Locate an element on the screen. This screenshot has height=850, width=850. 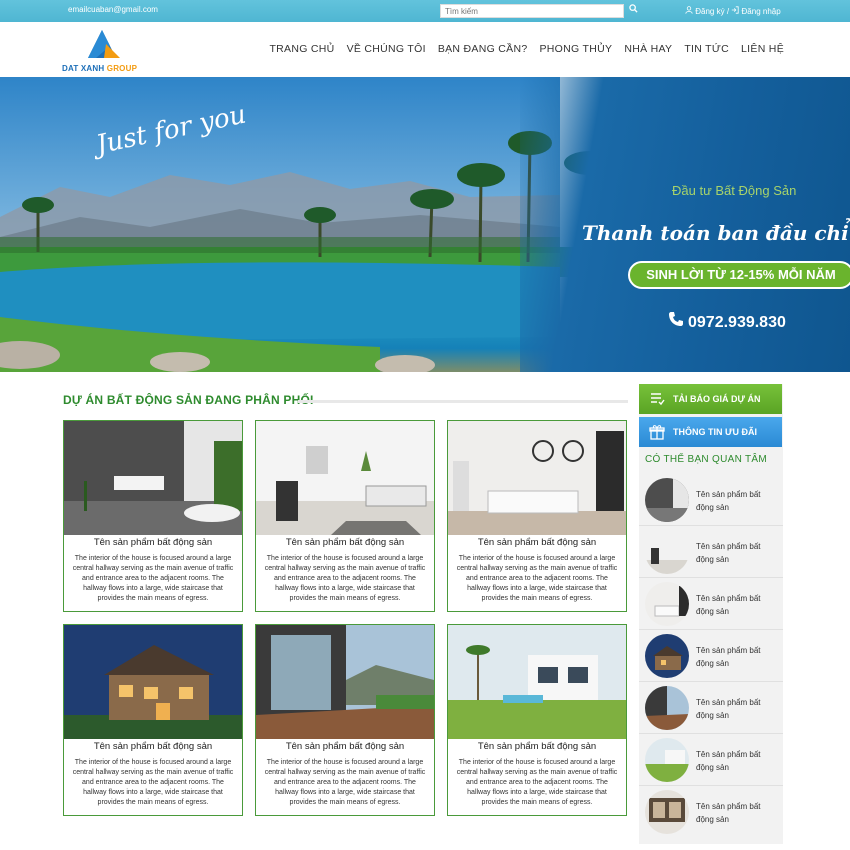
logo: DAT XANH GROUP is located at coordinates (102, 51).